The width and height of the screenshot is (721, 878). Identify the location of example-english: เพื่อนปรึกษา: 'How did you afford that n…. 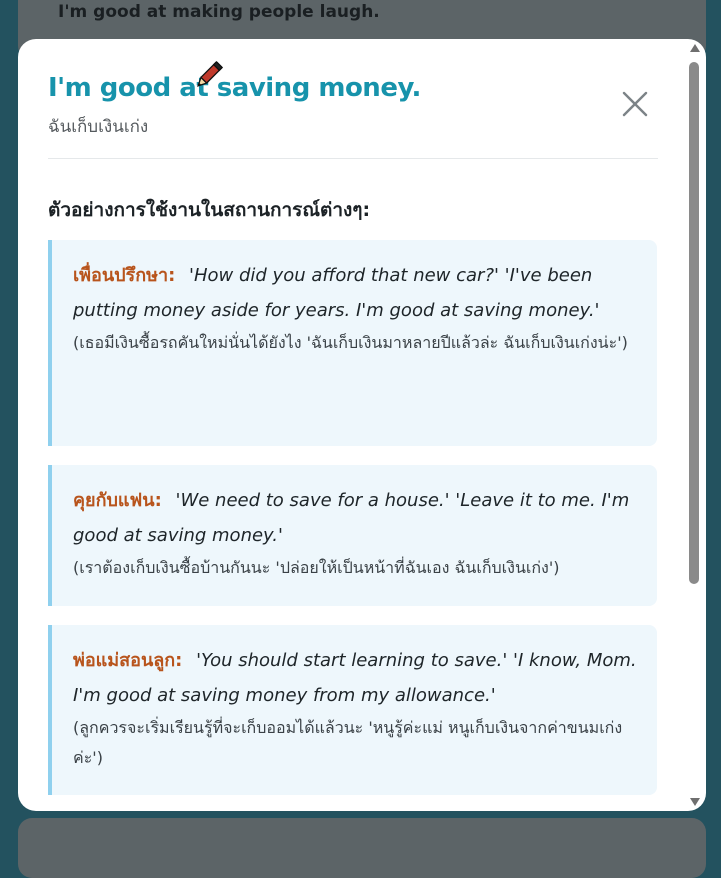
(356, 293).